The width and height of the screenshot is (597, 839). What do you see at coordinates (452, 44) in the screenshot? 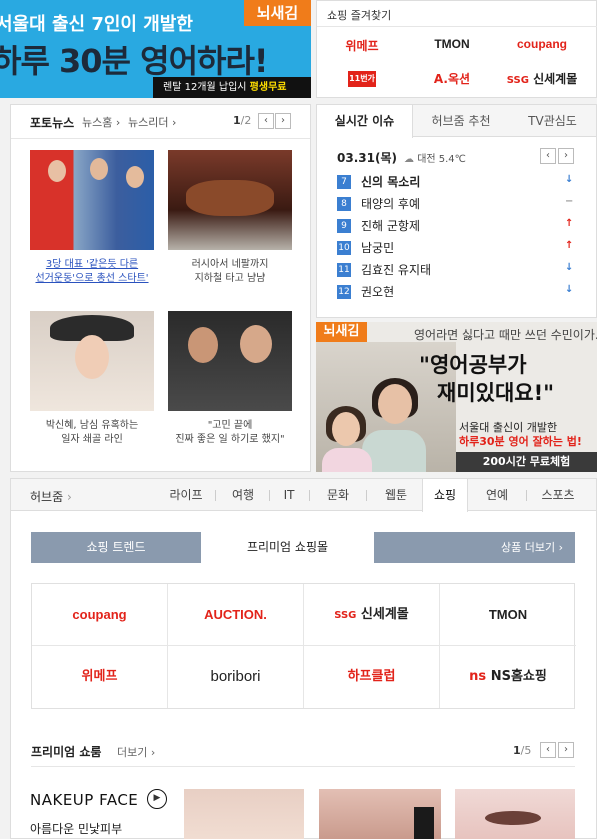
I see `fav-tmon: TMON` at bounding box center [452, 44].